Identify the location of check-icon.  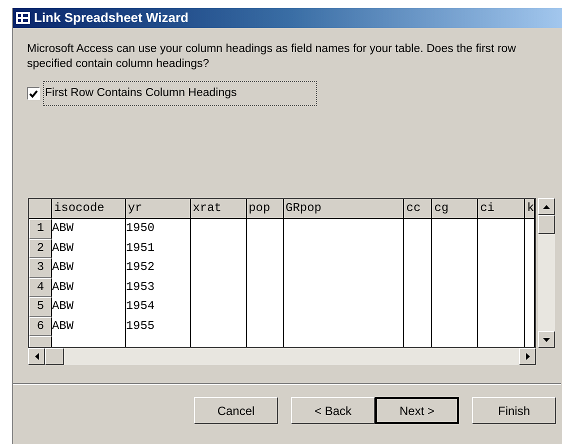
(33, 94).